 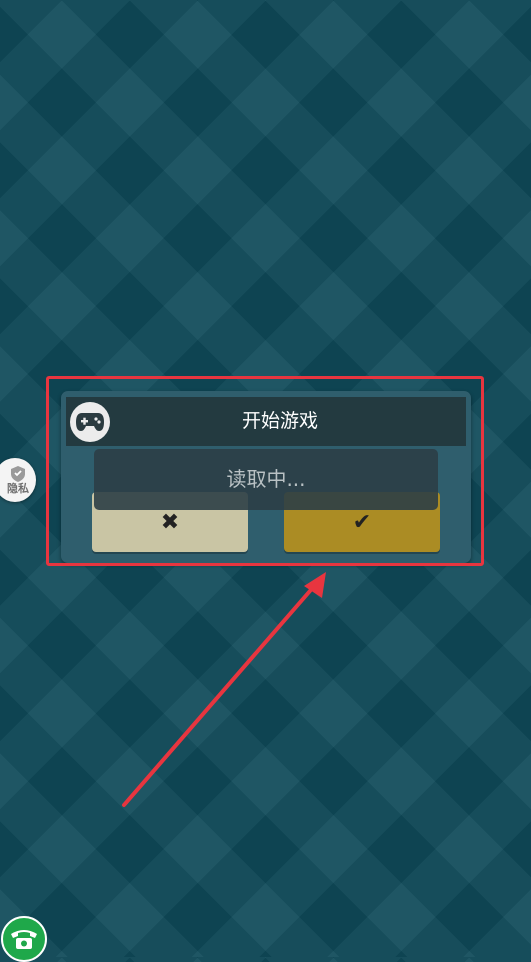 What do you see at coordinates (24, 939) in the screenshot?
I see `phone-icon` at bounding box center [24, 939].